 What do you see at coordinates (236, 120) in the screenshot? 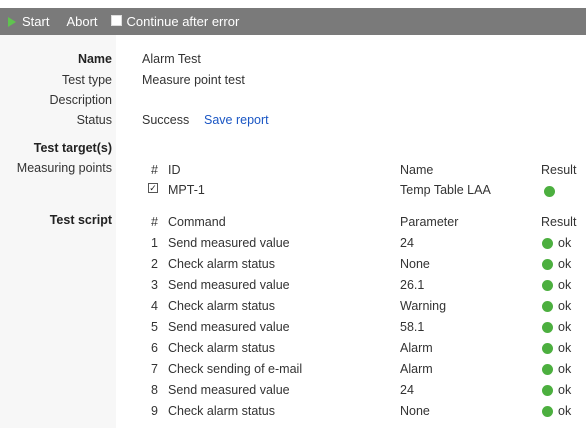
I see `save-report-link: Save report` at bounding box center [236, 120].